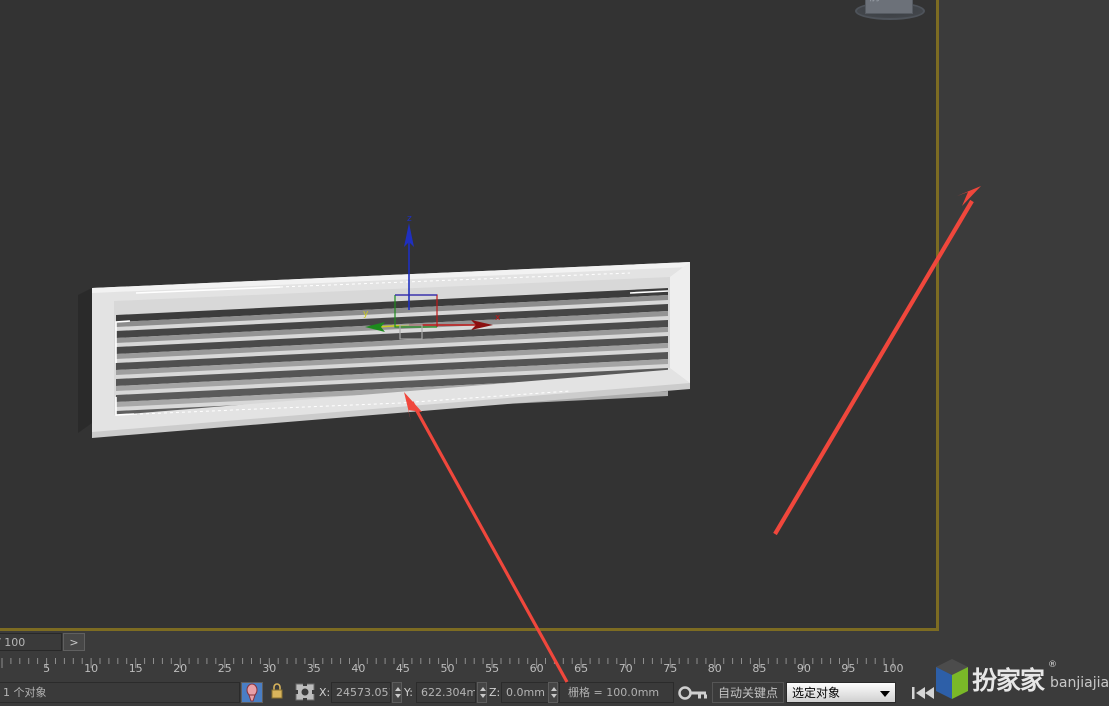 Image resolution: width=1109 pixels, height=706 pixels. I want to click on coord-x-label: X:, so click(325, 692).